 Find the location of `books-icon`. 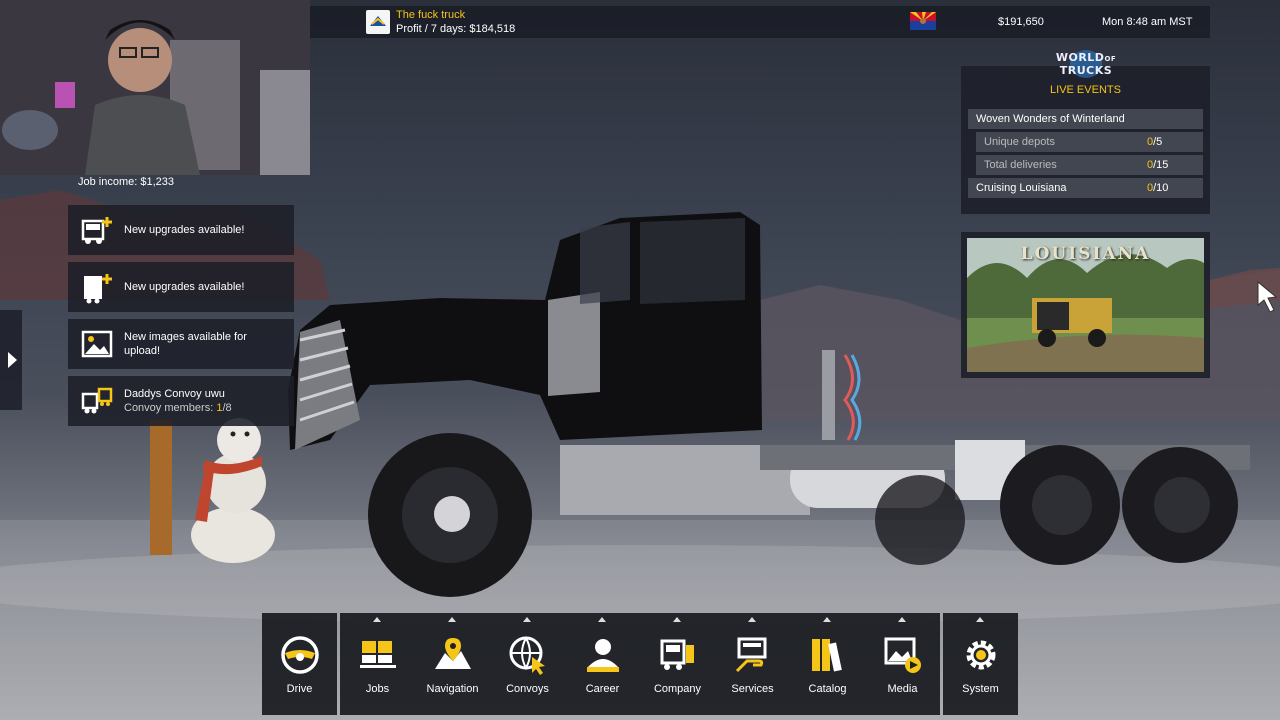

books-icon is located at coordinates (827, 655).